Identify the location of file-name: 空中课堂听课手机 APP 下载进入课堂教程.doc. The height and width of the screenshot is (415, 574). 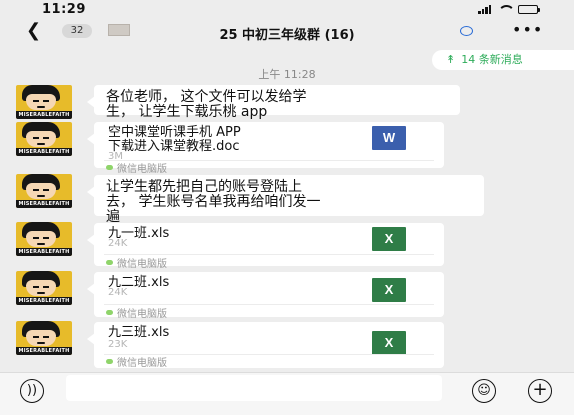
(233, 140).